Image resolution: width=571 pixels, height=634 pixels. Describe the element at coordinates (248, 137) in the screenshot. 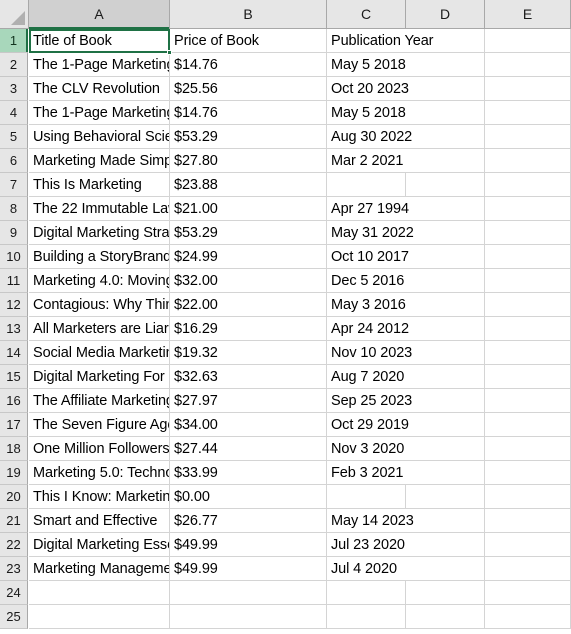

I see `cell-B5: $53.29` at that location.